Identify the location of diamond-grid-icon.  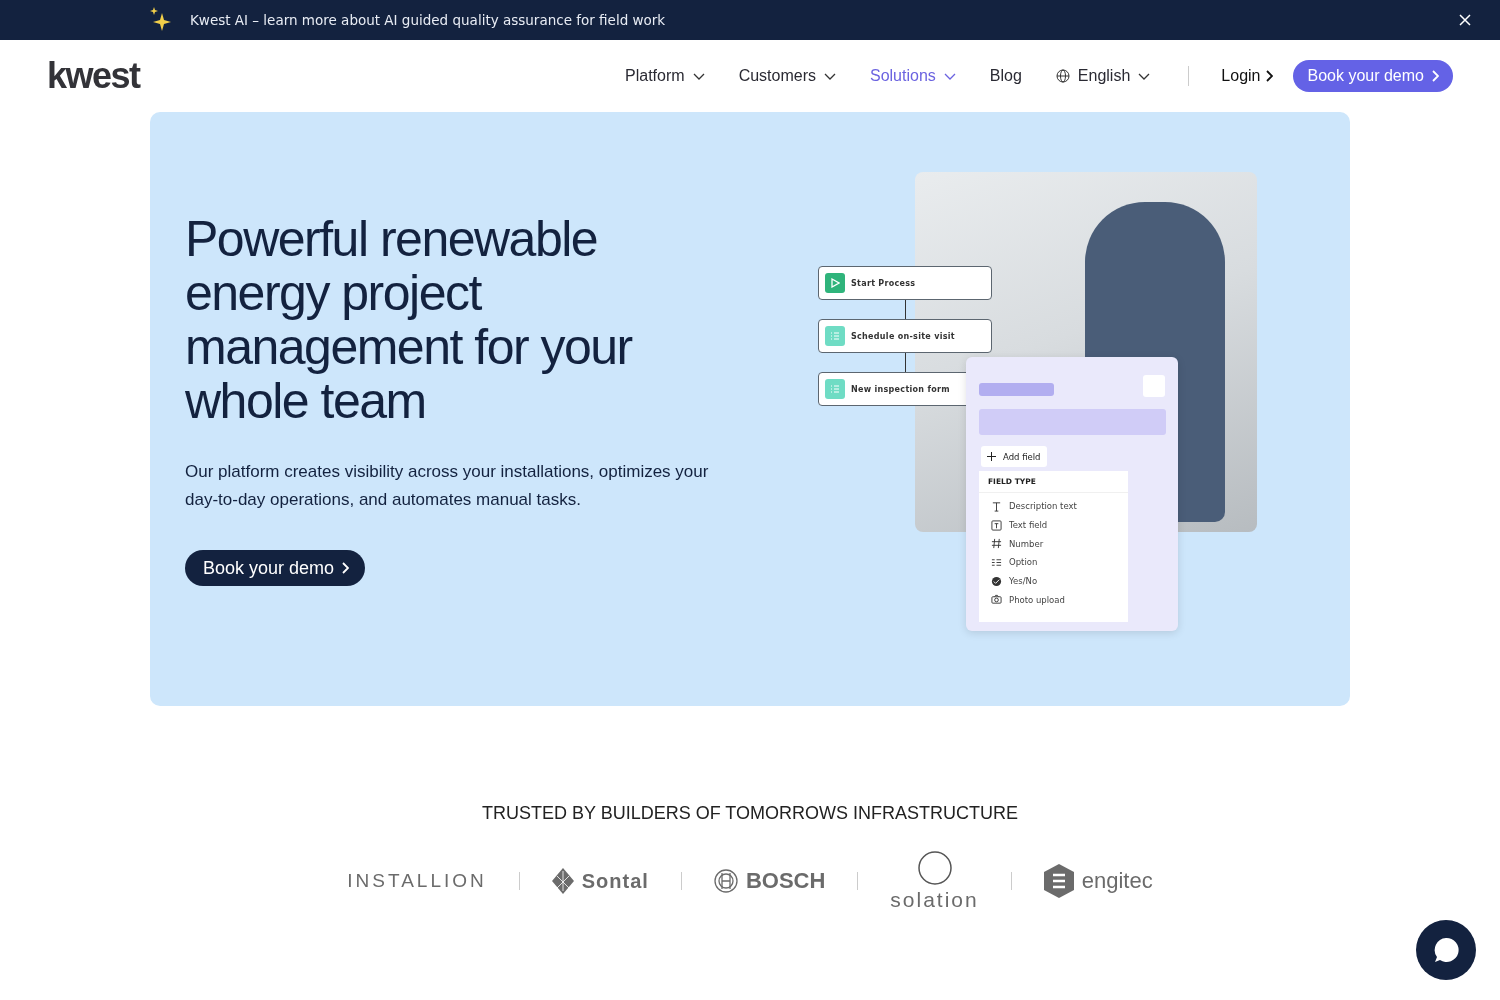
(562, 881).